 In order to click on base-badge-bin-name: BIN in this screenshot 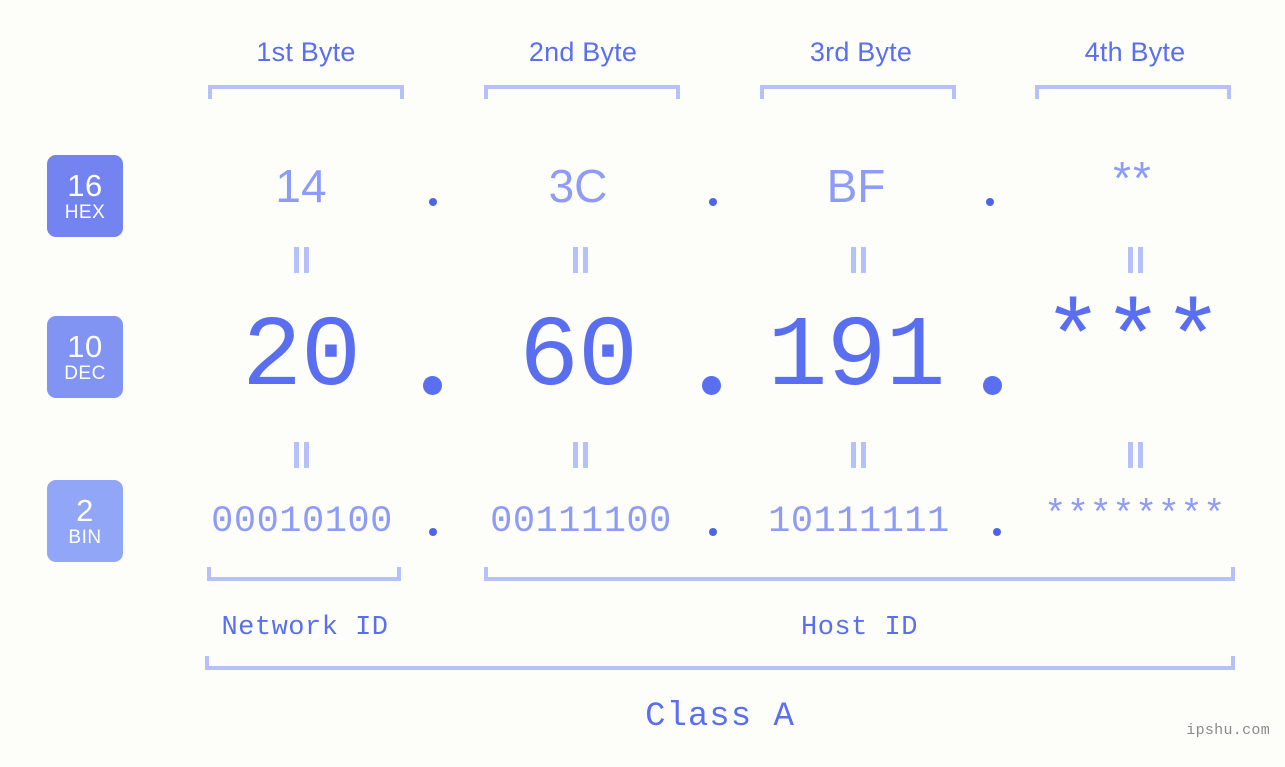, I will do `click(85, 537)`.